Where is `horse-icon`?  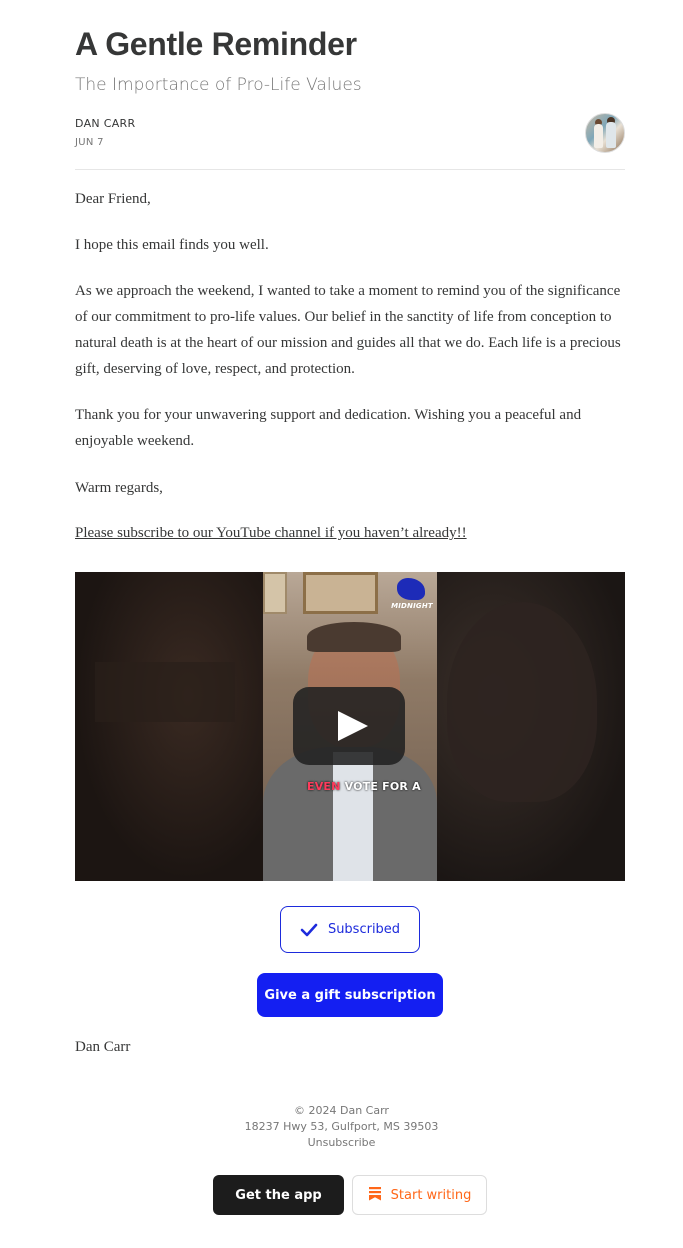 horse-icon is located at coordinates (411, 589).